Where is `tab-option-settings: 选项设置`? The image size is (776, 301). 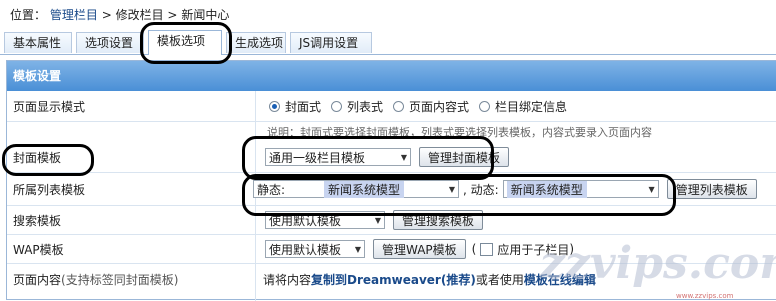
tab-option-settings: 选项设置 is located at coordinates (110, 42).